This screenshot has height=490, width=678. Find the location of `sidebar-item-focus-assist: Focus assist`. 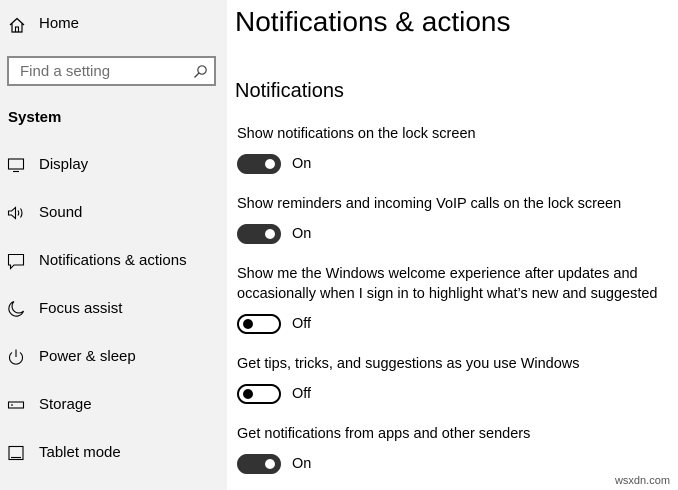

sidebar-item-focus-assist: Focus assist is located at coordinates (113, 309).